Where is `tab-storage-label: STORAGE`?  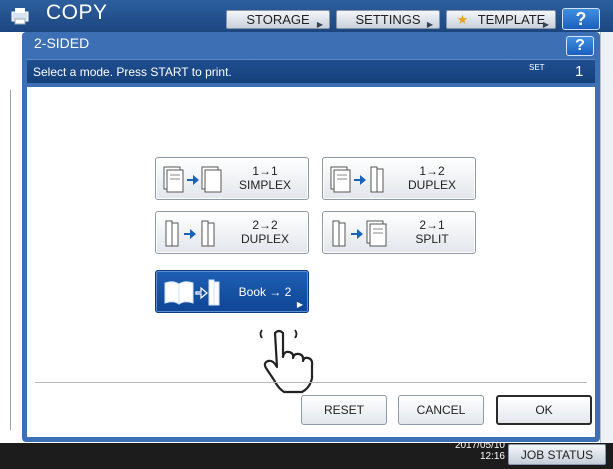
tab-storage-label: STORAGE is located at coordinates (278, 19).